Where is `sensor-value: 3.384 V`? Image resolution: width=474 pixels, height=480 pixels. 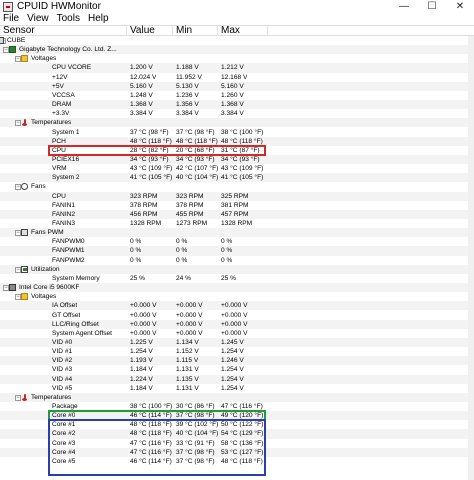
sensor-value: 3.384 V is located at coordinates (141, 114).